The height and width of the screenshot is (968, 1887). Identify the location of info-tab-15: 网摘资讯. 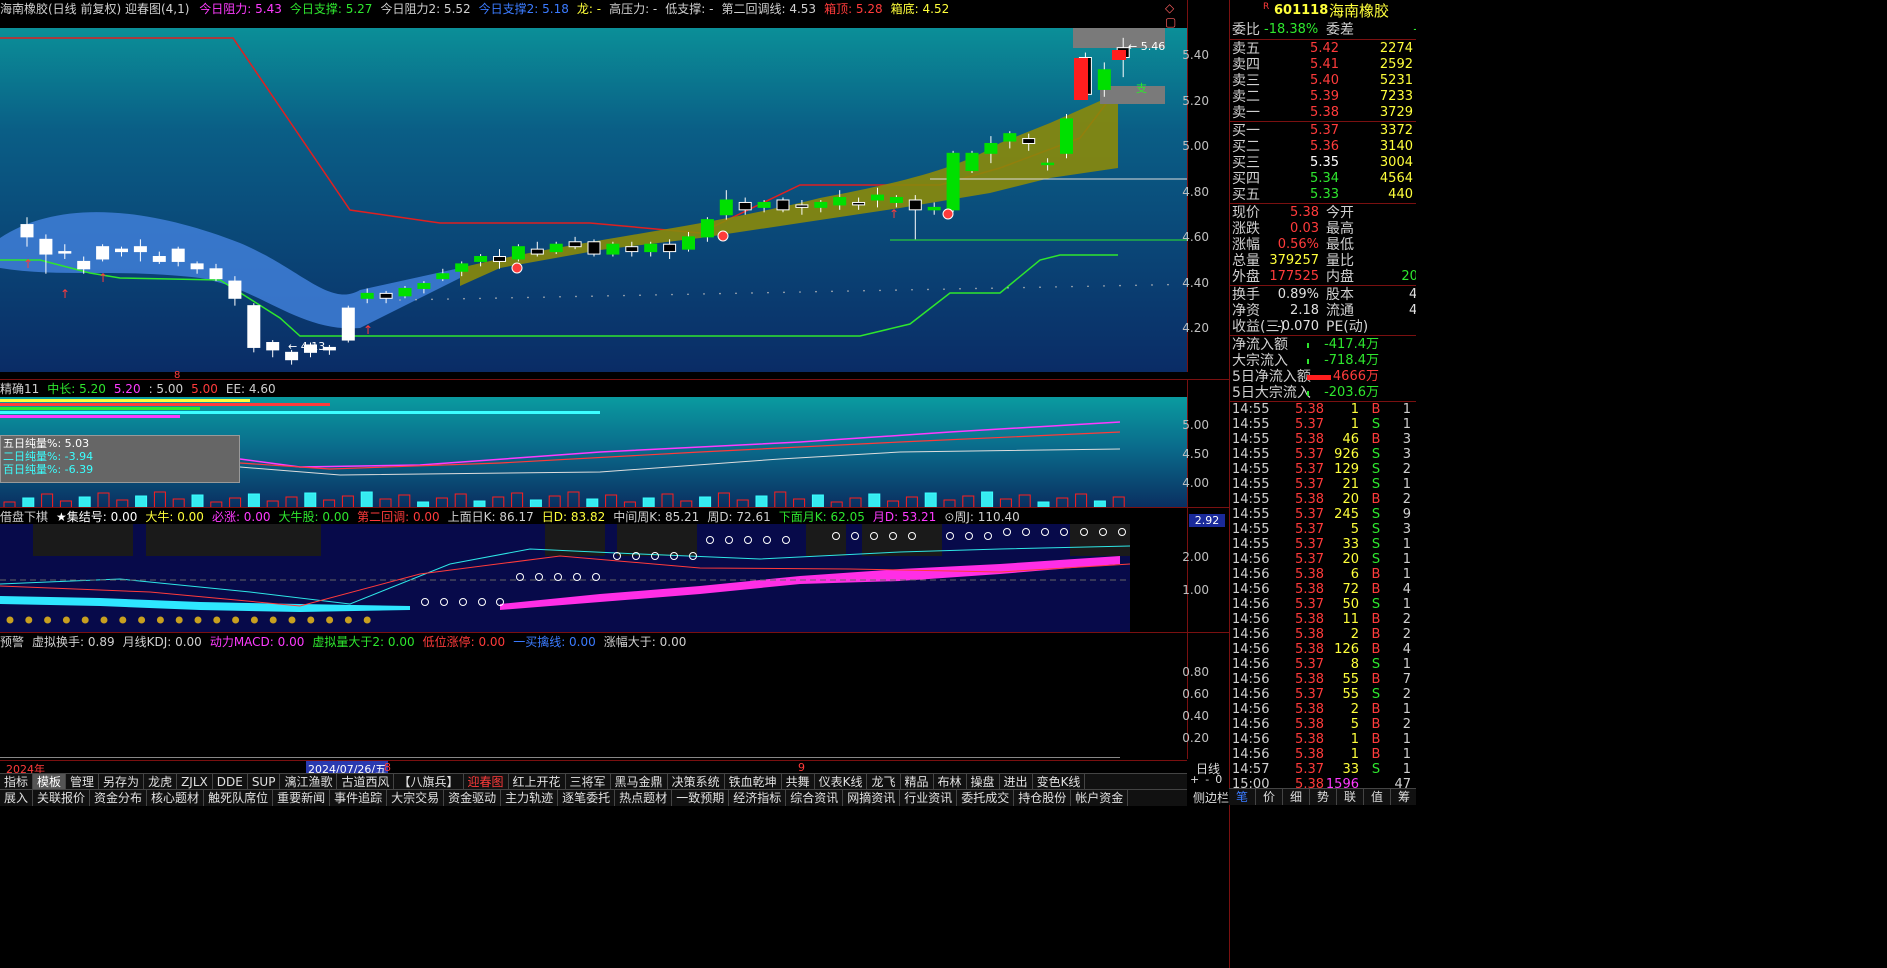
(872, 798).